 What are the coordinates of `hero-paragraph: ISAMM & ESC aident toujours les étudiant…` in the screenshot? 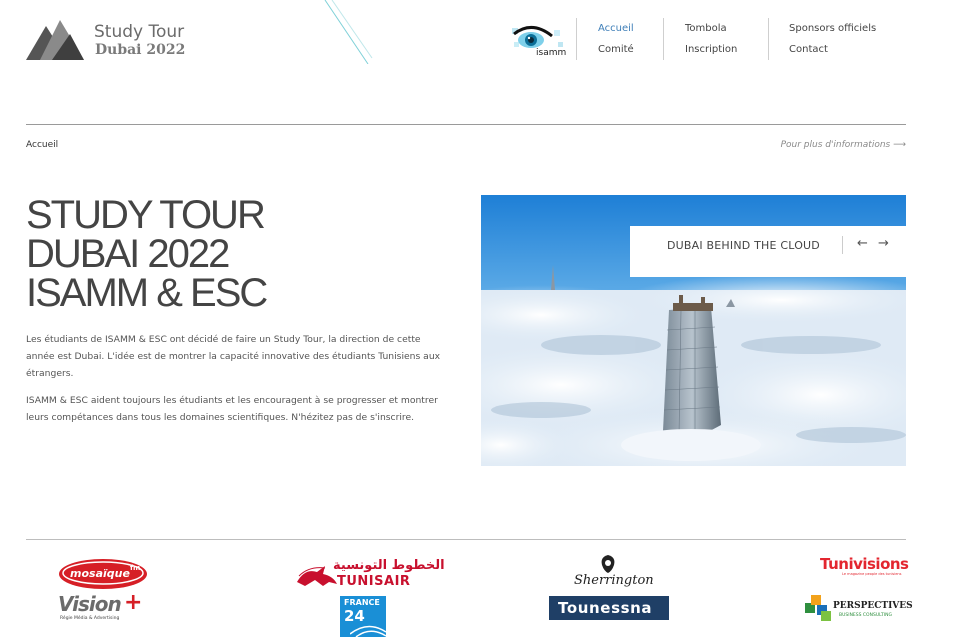 It's located at (232, 409).